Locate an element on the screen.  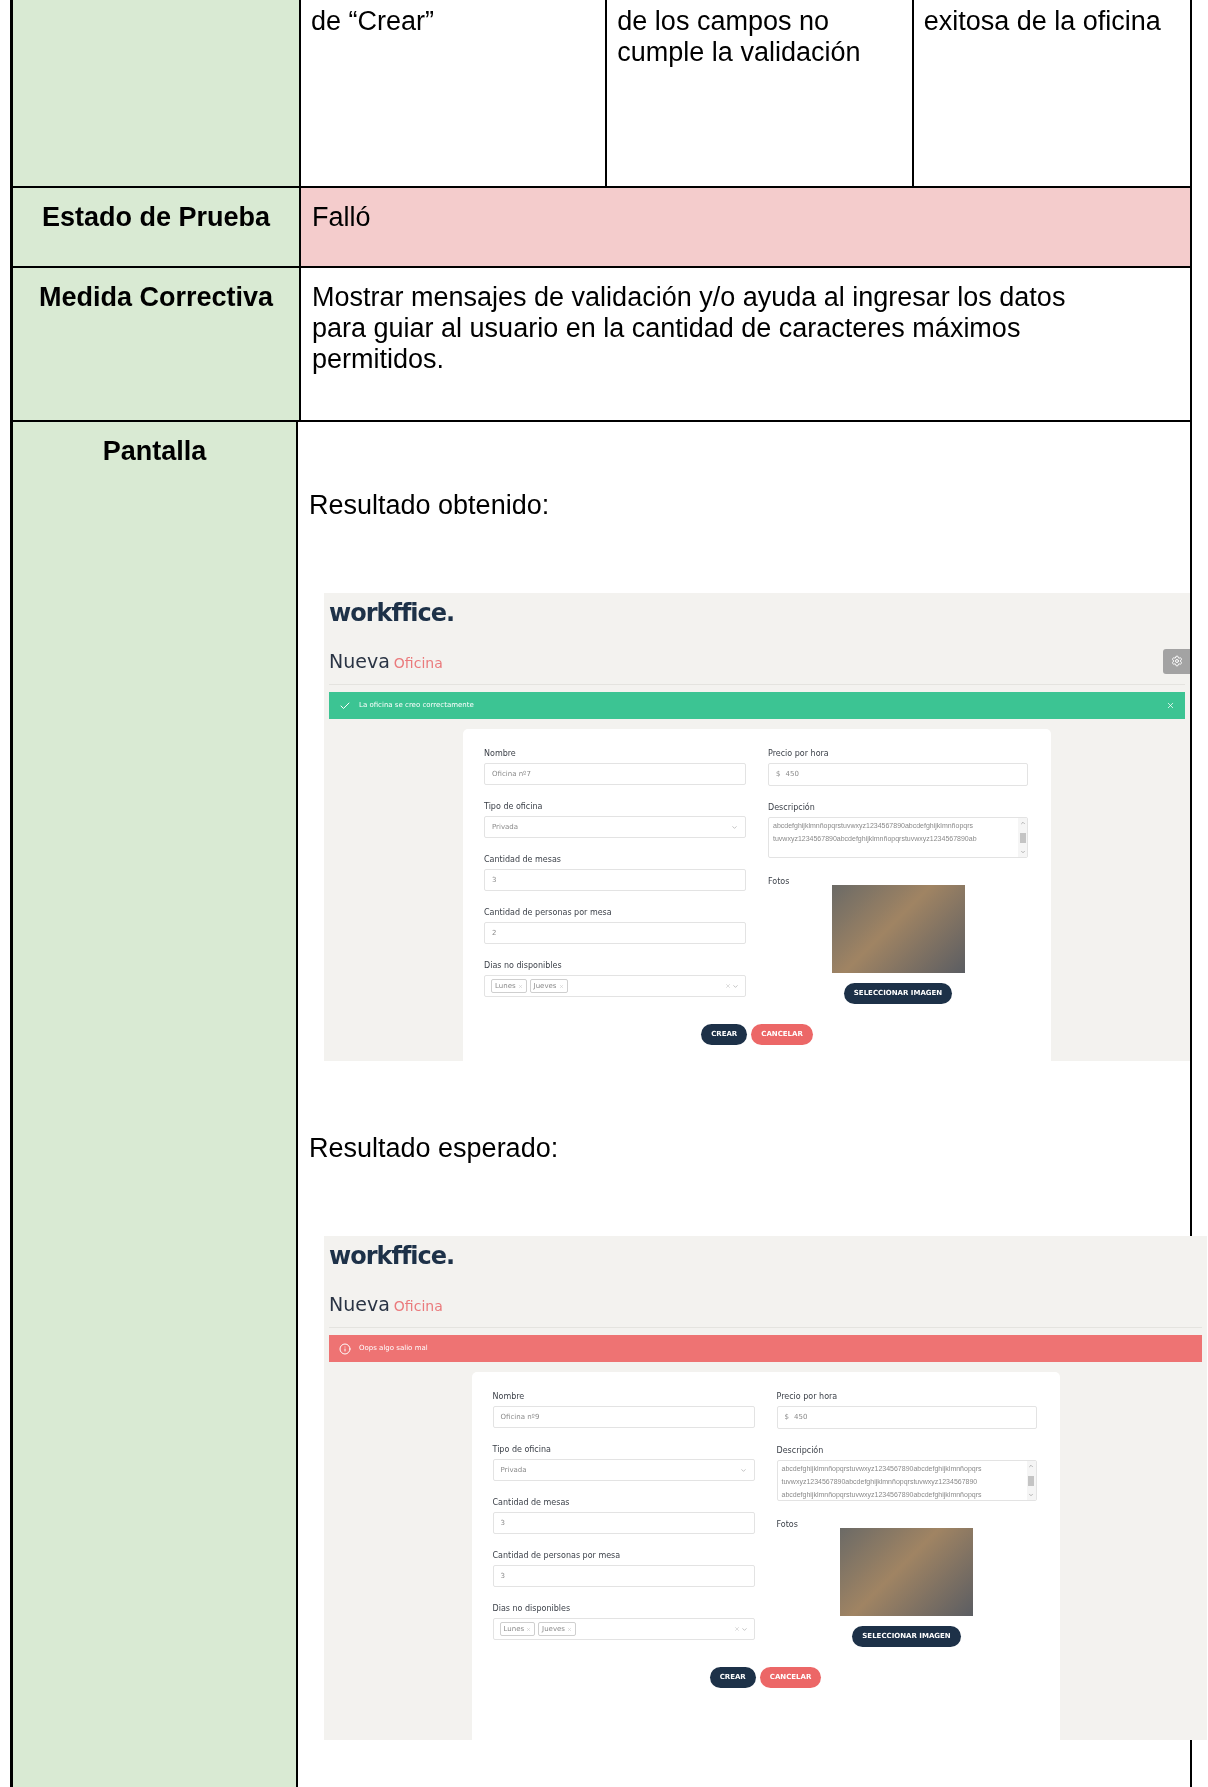
section-caption: Resultado obtenido: is located at coordinates (430, 505).